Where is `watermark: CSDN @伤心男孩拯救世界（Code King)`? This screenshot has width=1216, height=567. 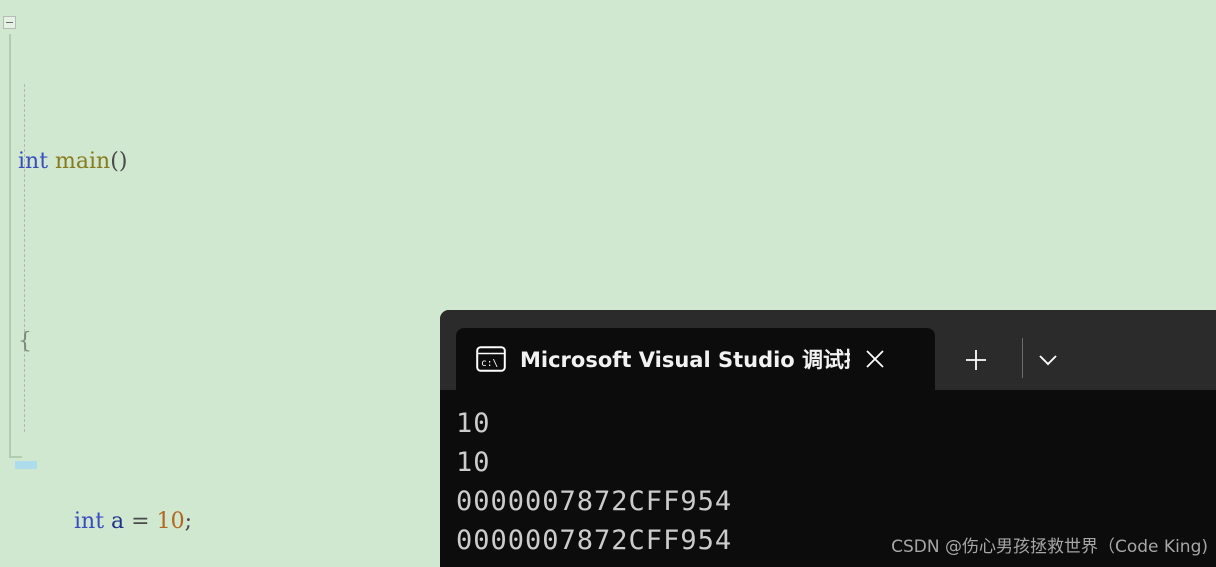 watermark: CSDN @伤心男孩拯救世界（Code King) is located at coordinates (1049, 547).